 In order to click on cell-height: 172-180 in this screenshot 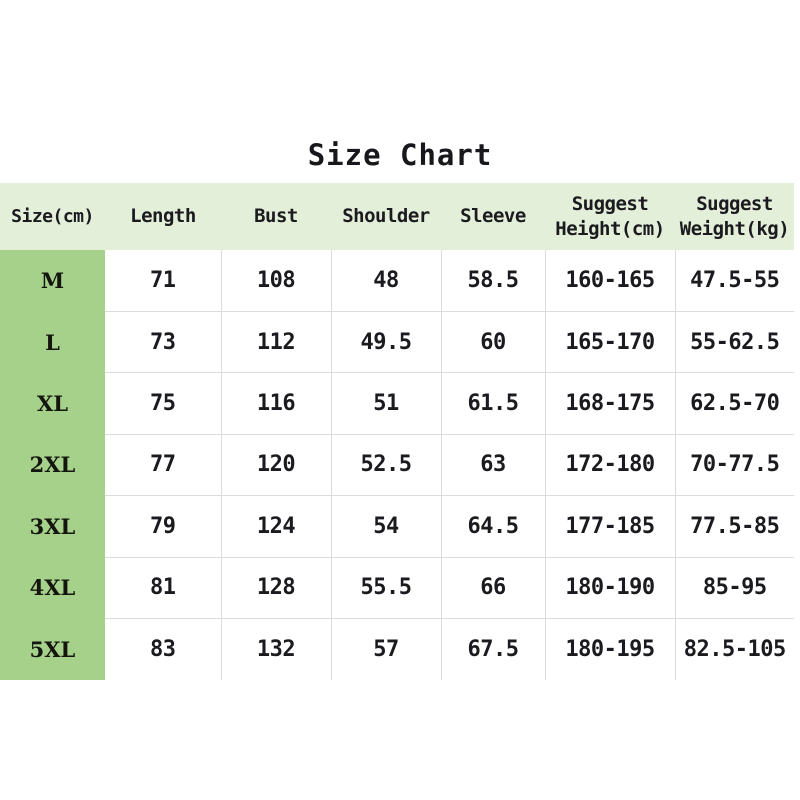, I will do `click(610, 465)`.